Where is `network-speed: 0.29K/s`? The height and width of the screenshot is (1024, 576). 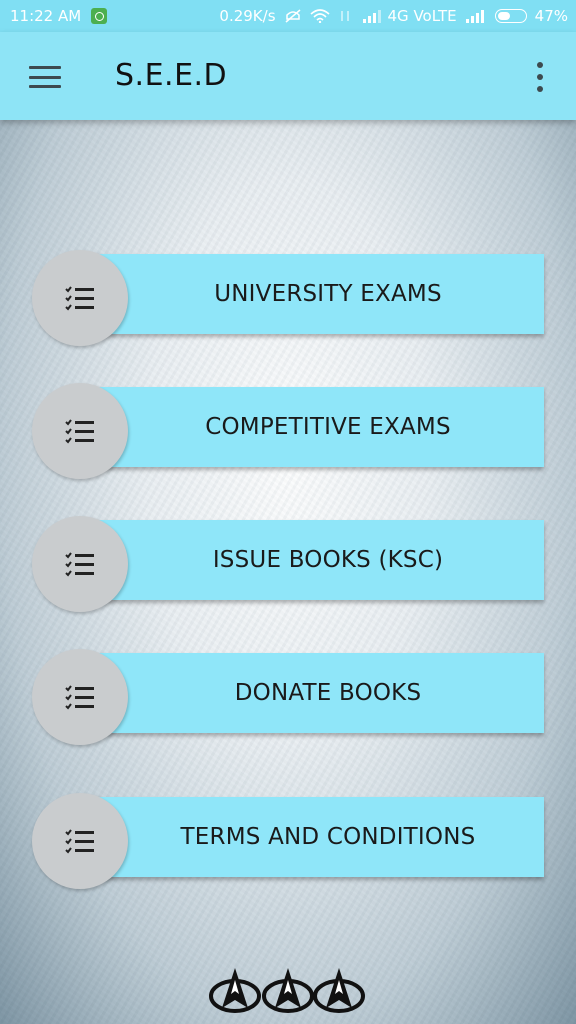 network-speed: 0.29K/s is located at coordinates (247, 16).